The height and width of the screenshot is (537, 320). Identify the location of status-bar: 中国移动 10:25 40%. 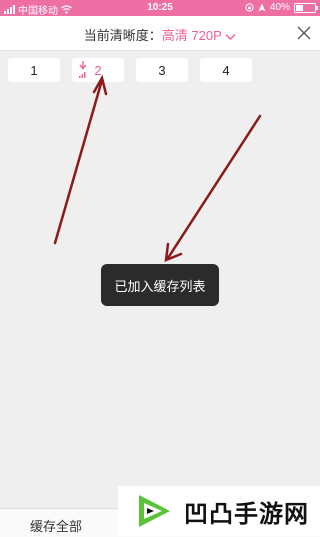
(160, 8).